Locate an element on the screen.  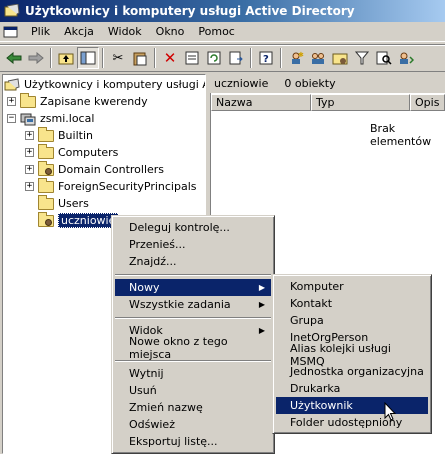
menu-item-label: Użytkownik is located at coordinates (321, 405).